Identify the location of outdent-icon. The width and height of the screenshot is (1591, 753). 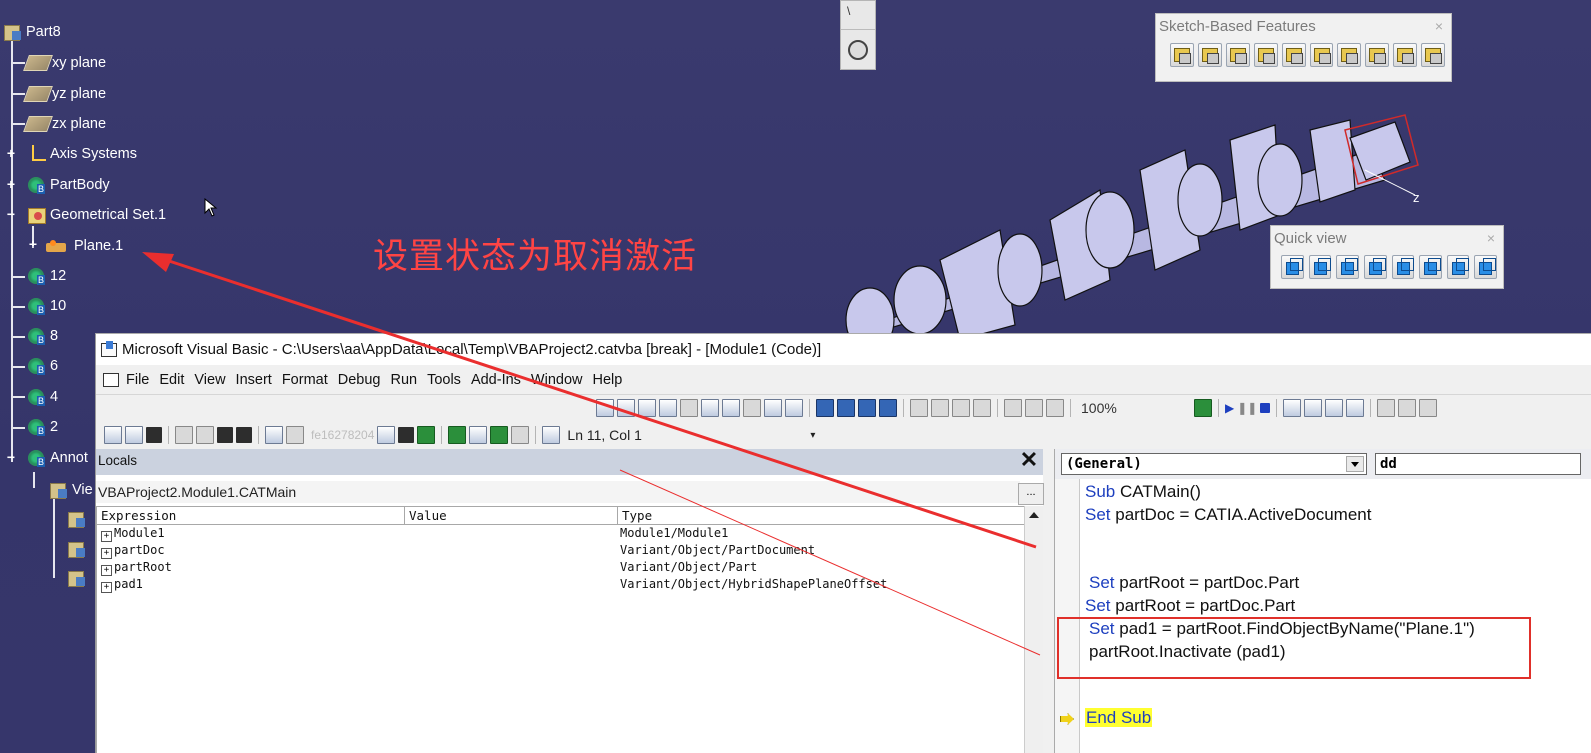
(731, 408).